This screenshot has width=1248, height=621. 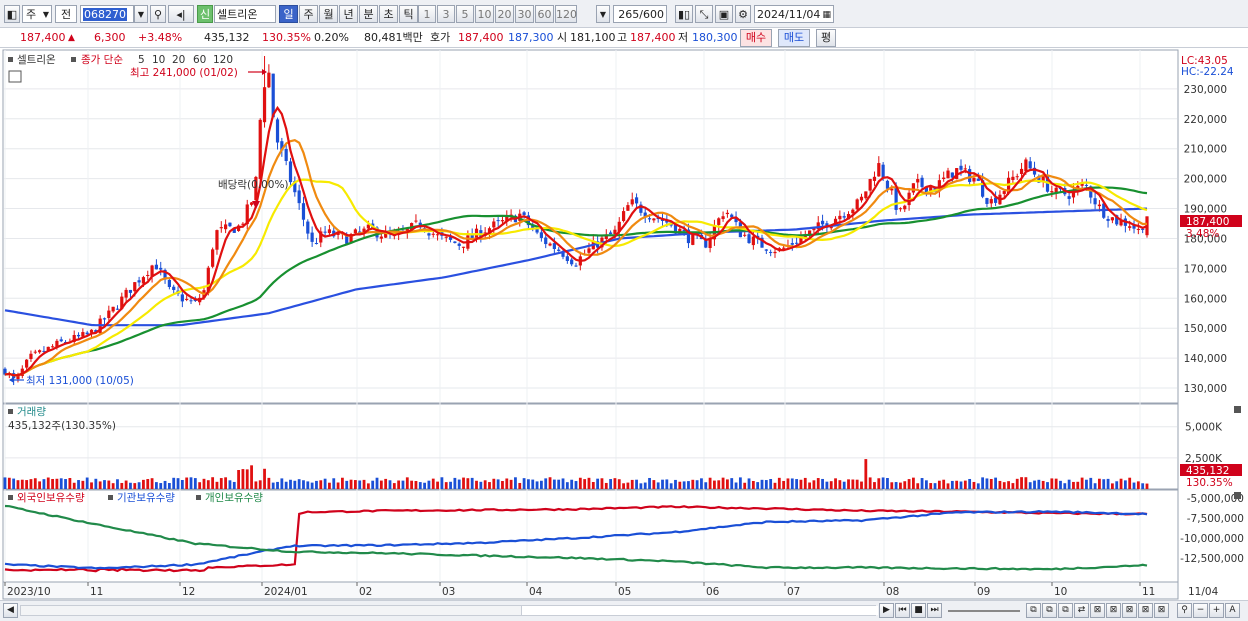 What do you see at coordinates (1129, 610) in the screenshot?
I see `tool-icon-7: ⊠` at bounding box center [1129, 610].